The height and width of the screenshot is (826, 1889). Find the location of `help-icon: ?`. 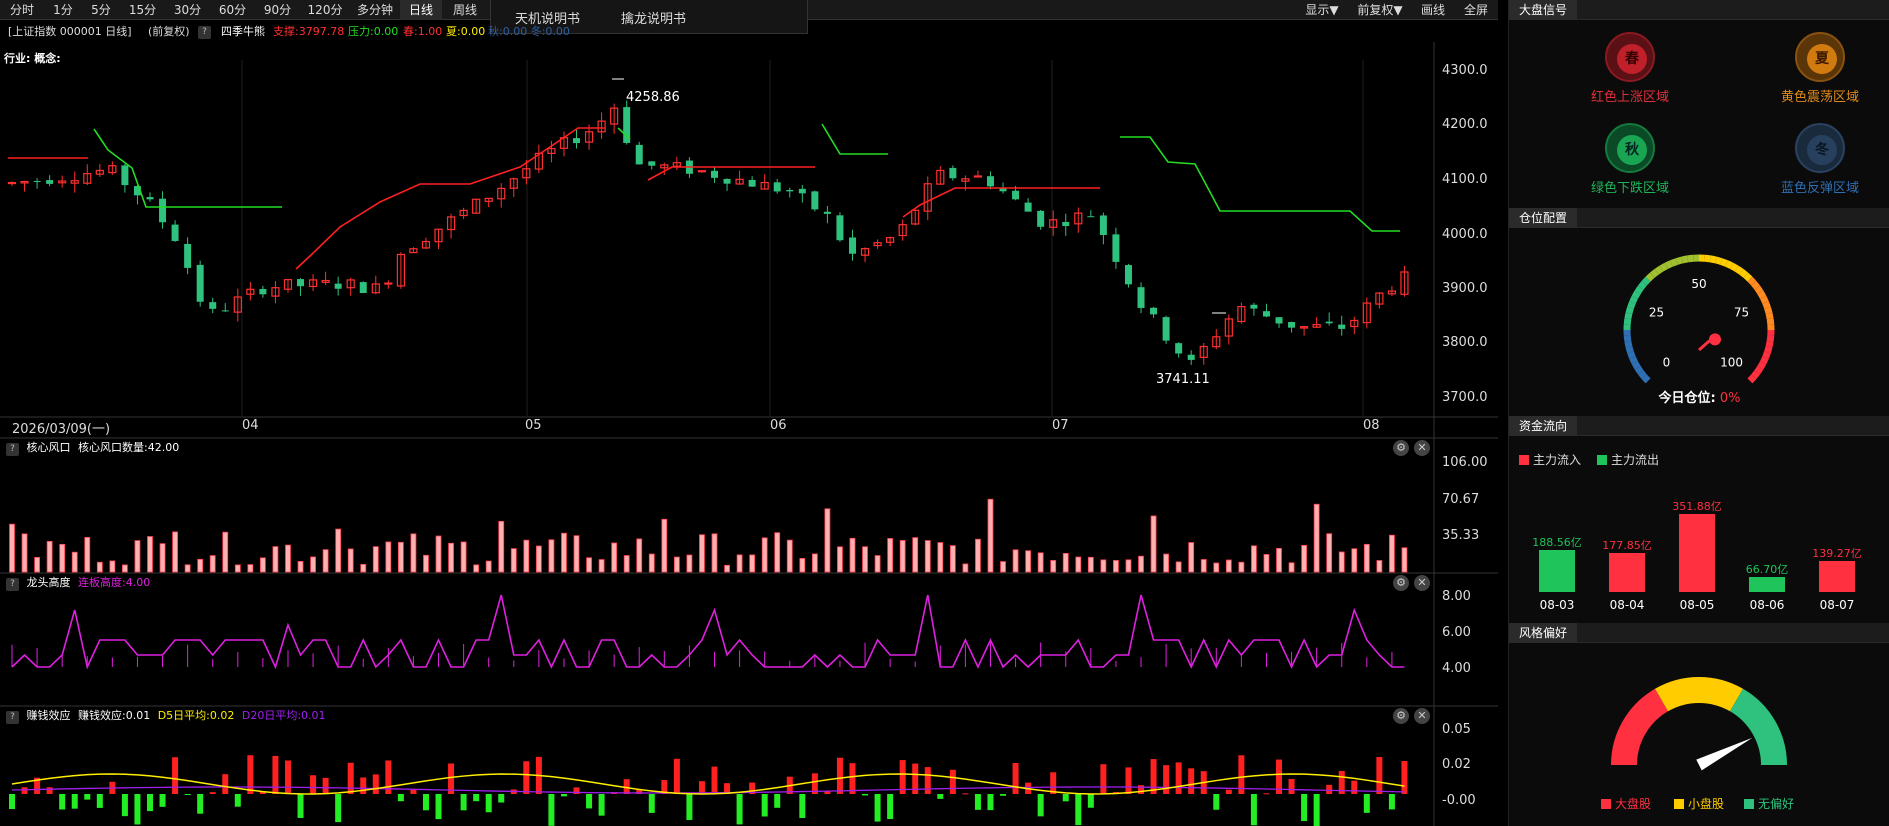

help-icon: ? is located at coordinates (204, 32).